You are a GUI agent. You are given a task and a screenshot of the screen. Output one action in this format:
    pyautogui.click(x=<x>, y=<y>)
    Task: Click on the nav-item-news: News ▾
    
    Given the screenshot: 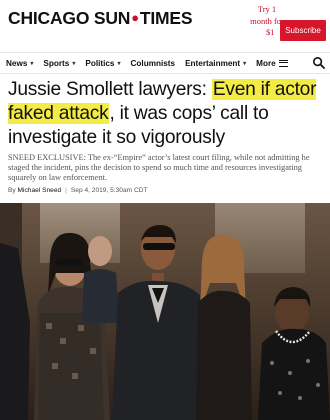 What is the action you would take?
    pyautogui.click(x=19, y=63)
    